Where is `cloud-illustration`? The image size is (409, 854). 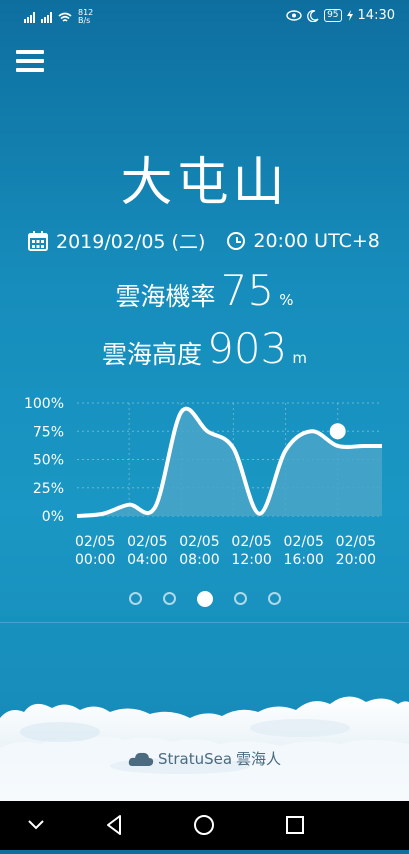
cloud-illustration is located at coordinates (204, 748).